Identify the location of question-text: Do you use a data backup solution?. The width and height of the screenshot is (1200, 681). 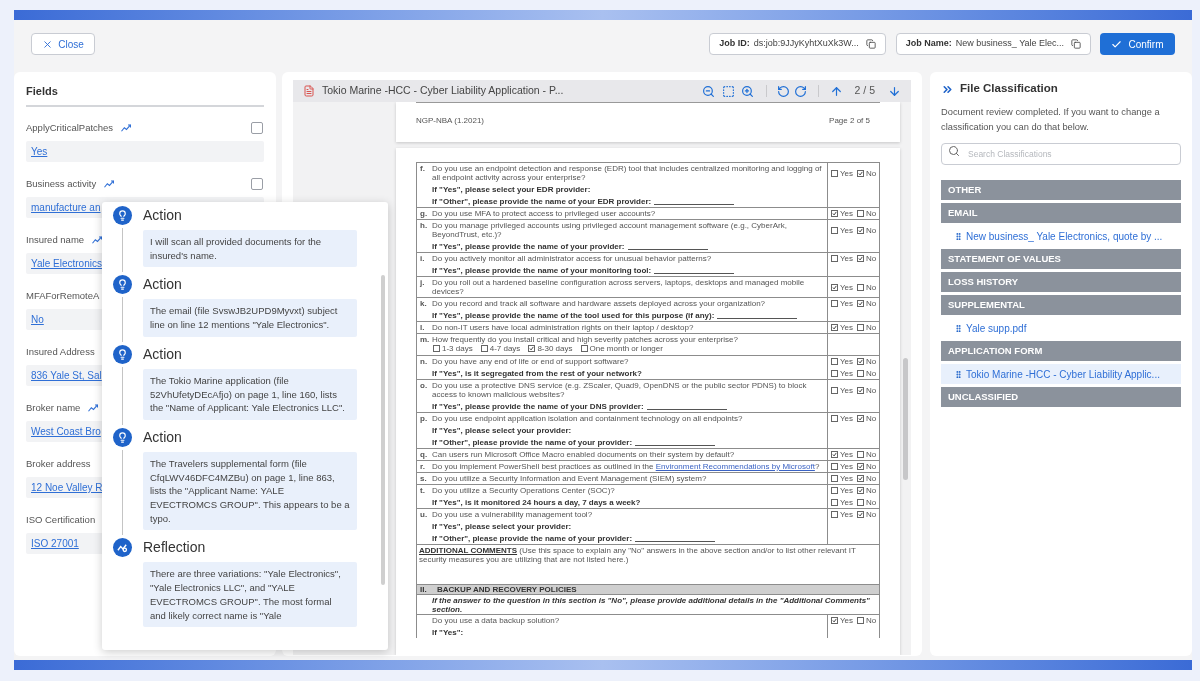
(496, 620).